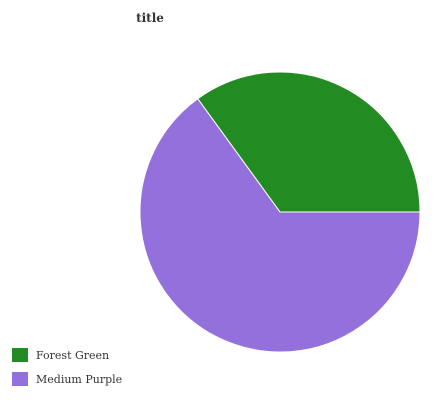 The height and width of the screenshot is (400, 438). I want to click on legend-swatch-forest-green, so click(20, 355).